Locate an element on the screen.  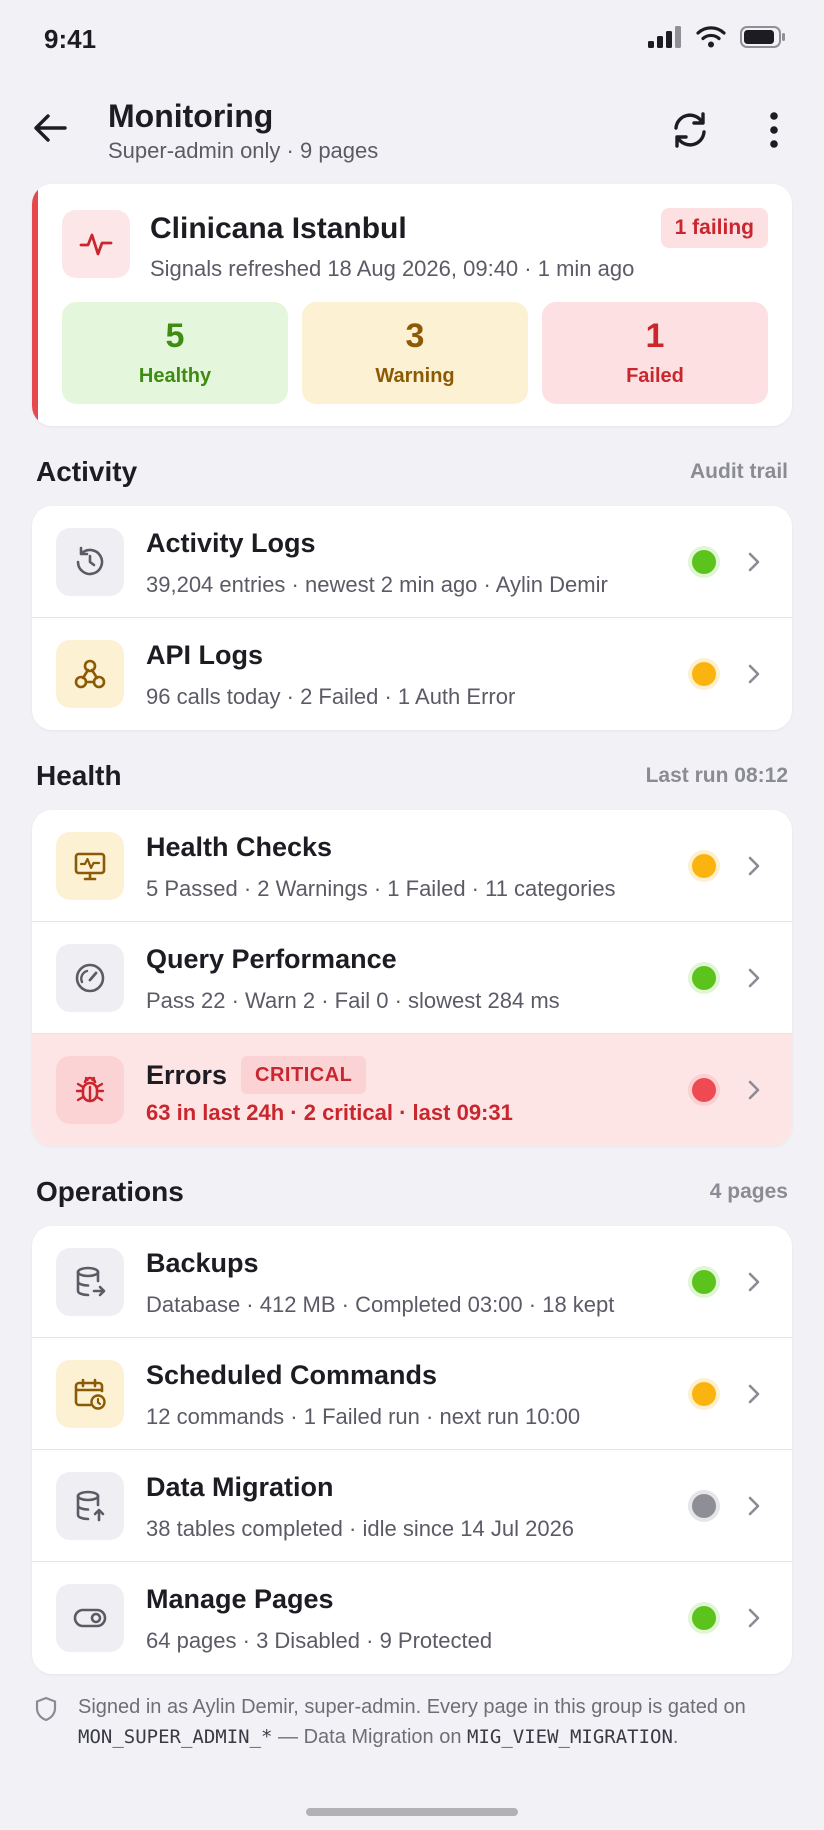
pulse-icon is located at coordinates (96, 244).